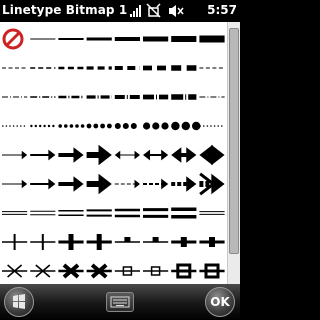  What do you see at coordinates (136, 11) in the screenshot?
I see `signal-strength-icon` at bounding box center [136, 11].